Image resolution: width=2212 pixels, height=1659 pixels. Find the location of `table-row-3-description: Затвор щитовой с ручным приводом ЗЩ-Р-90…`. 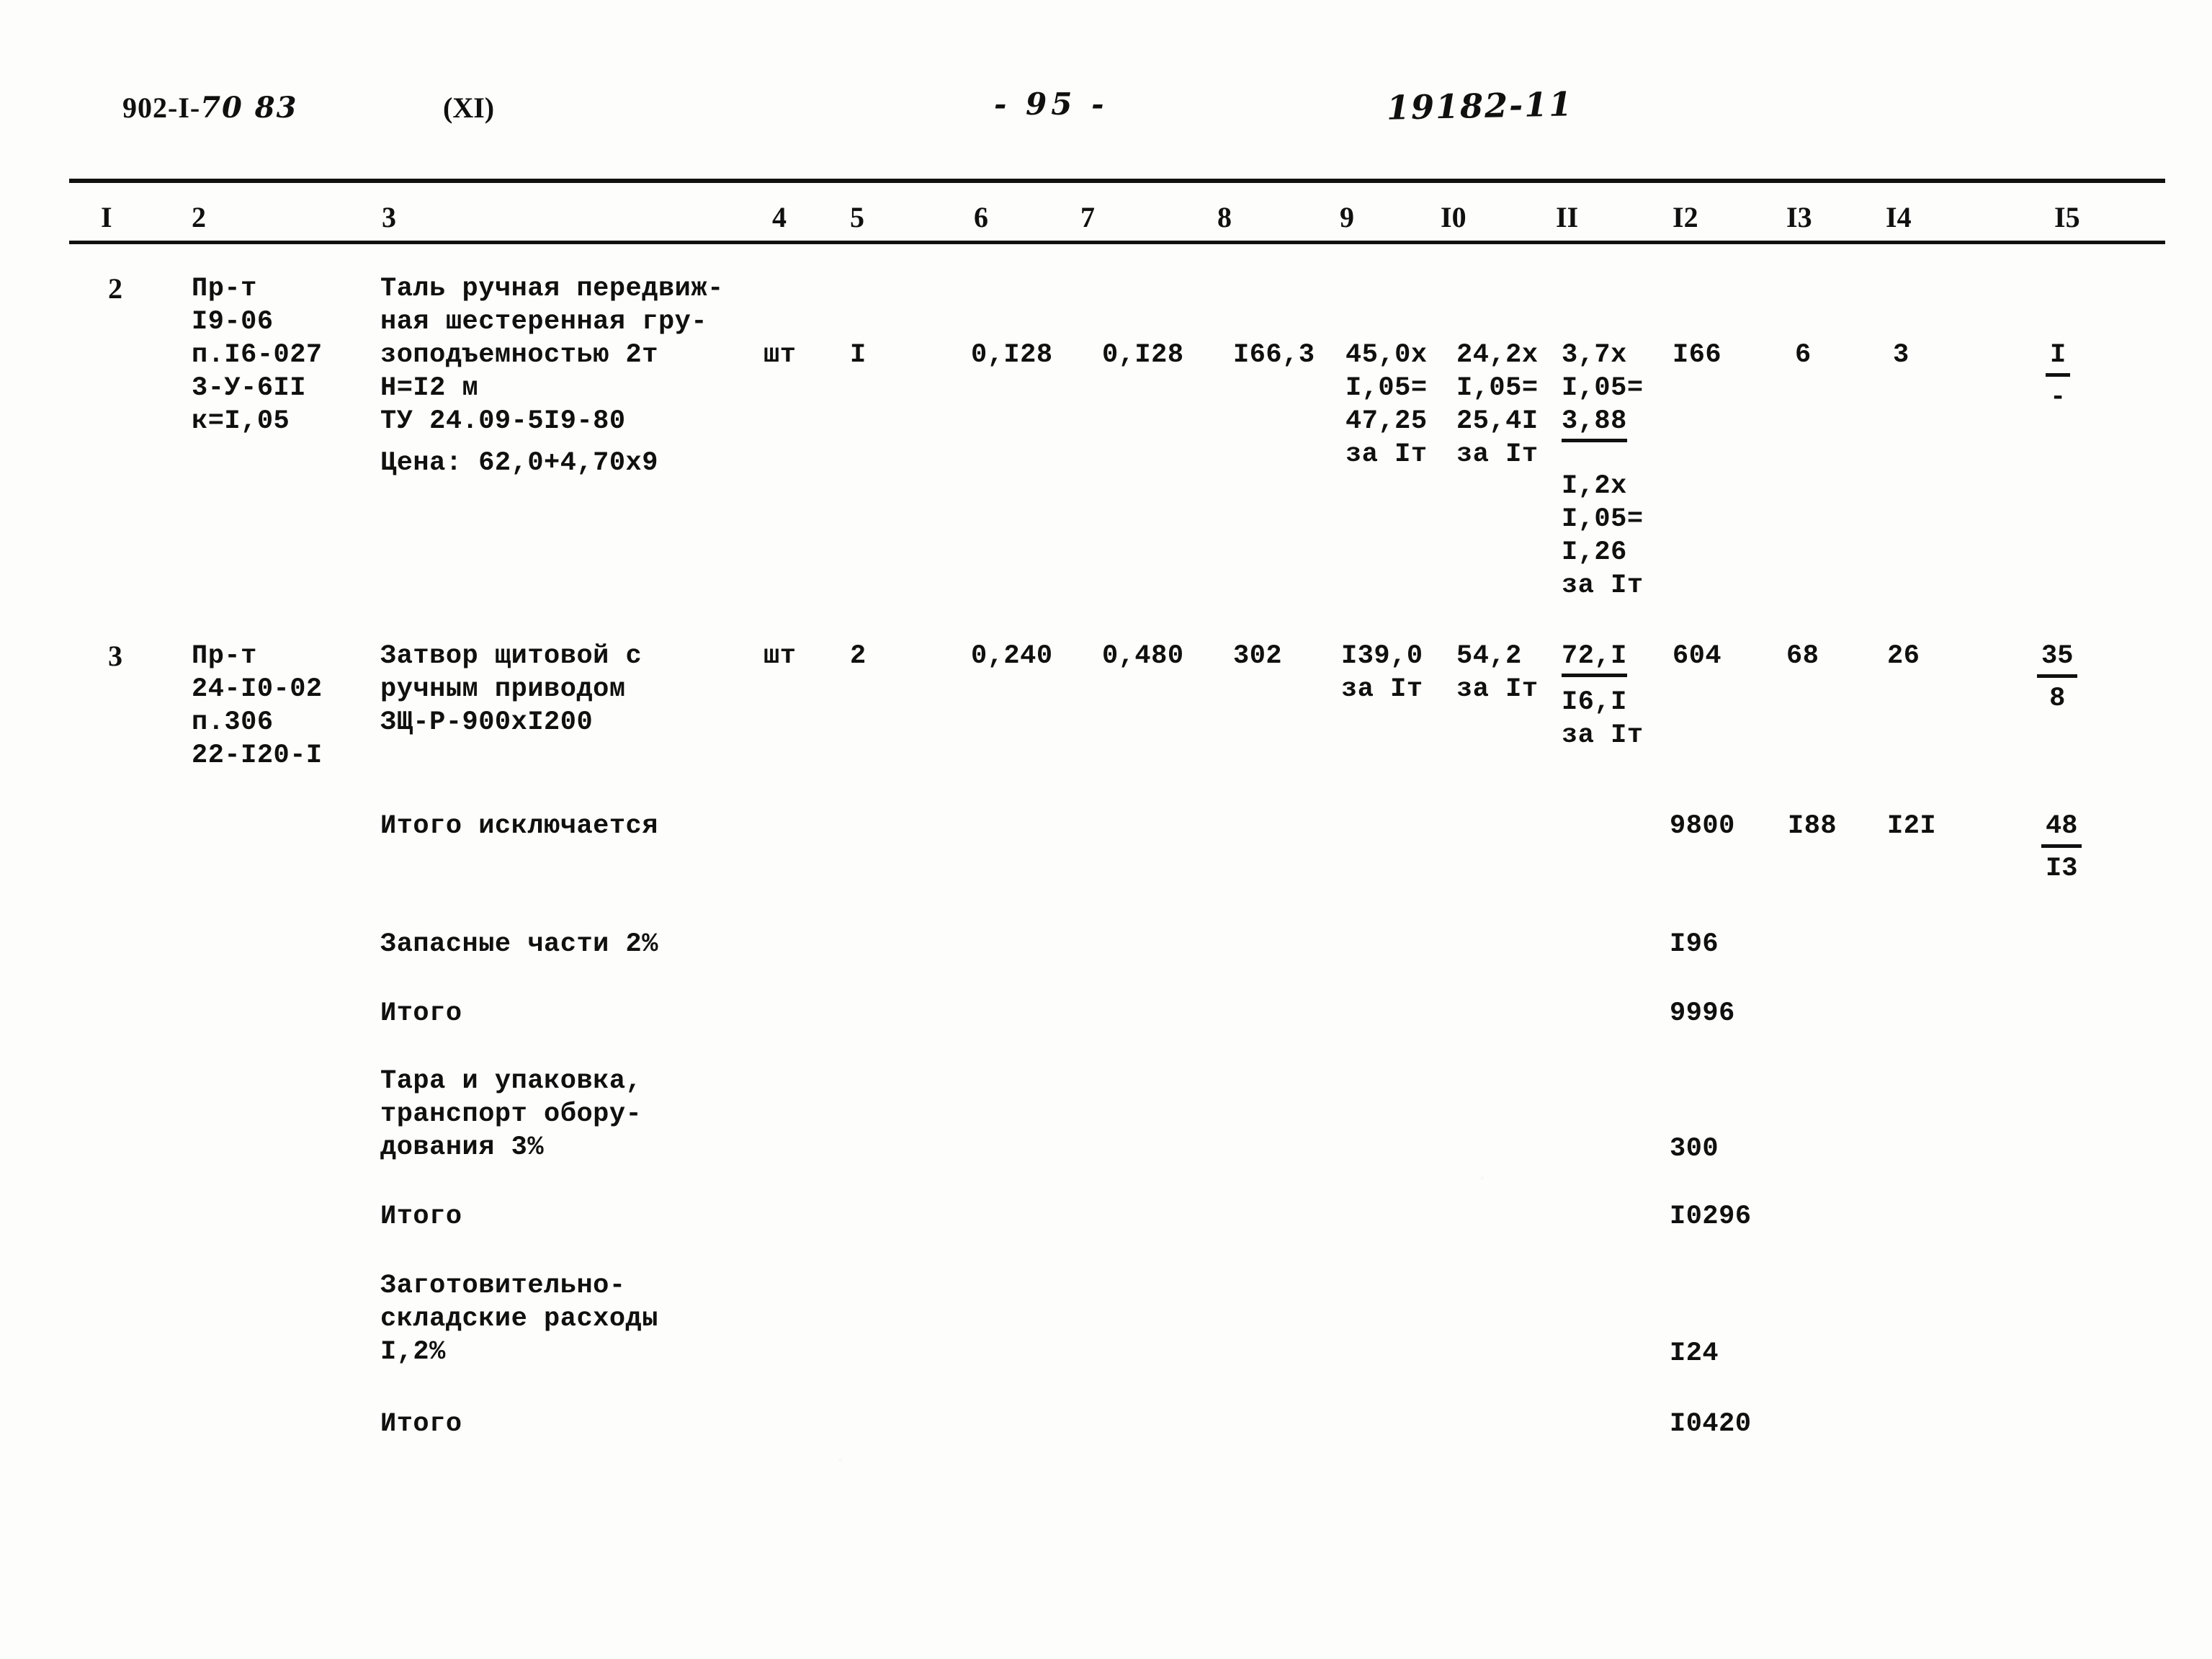

table-row-3-description: Затвор щитовой с ручным приводом ЗЩ-Р-90… is located at coordinates (511, 689).